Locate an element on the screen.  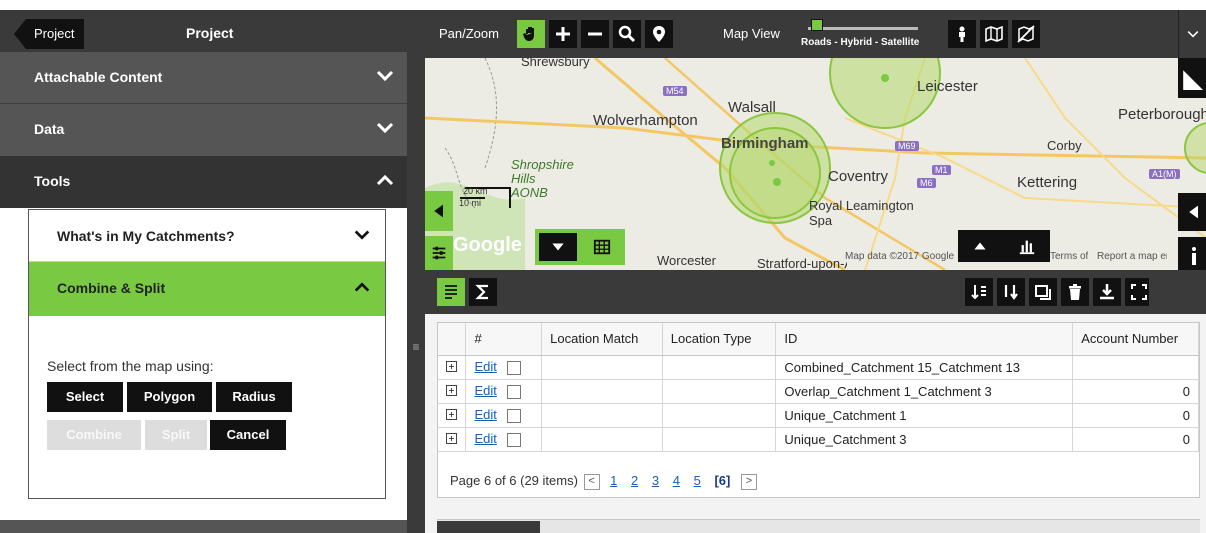
legend-toggle-tab is located at coordinates (439, 253).